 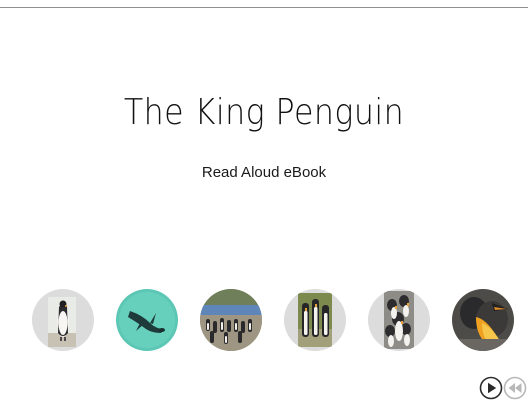 I want to click on penguin-head-image, so click(x=483, y=320).